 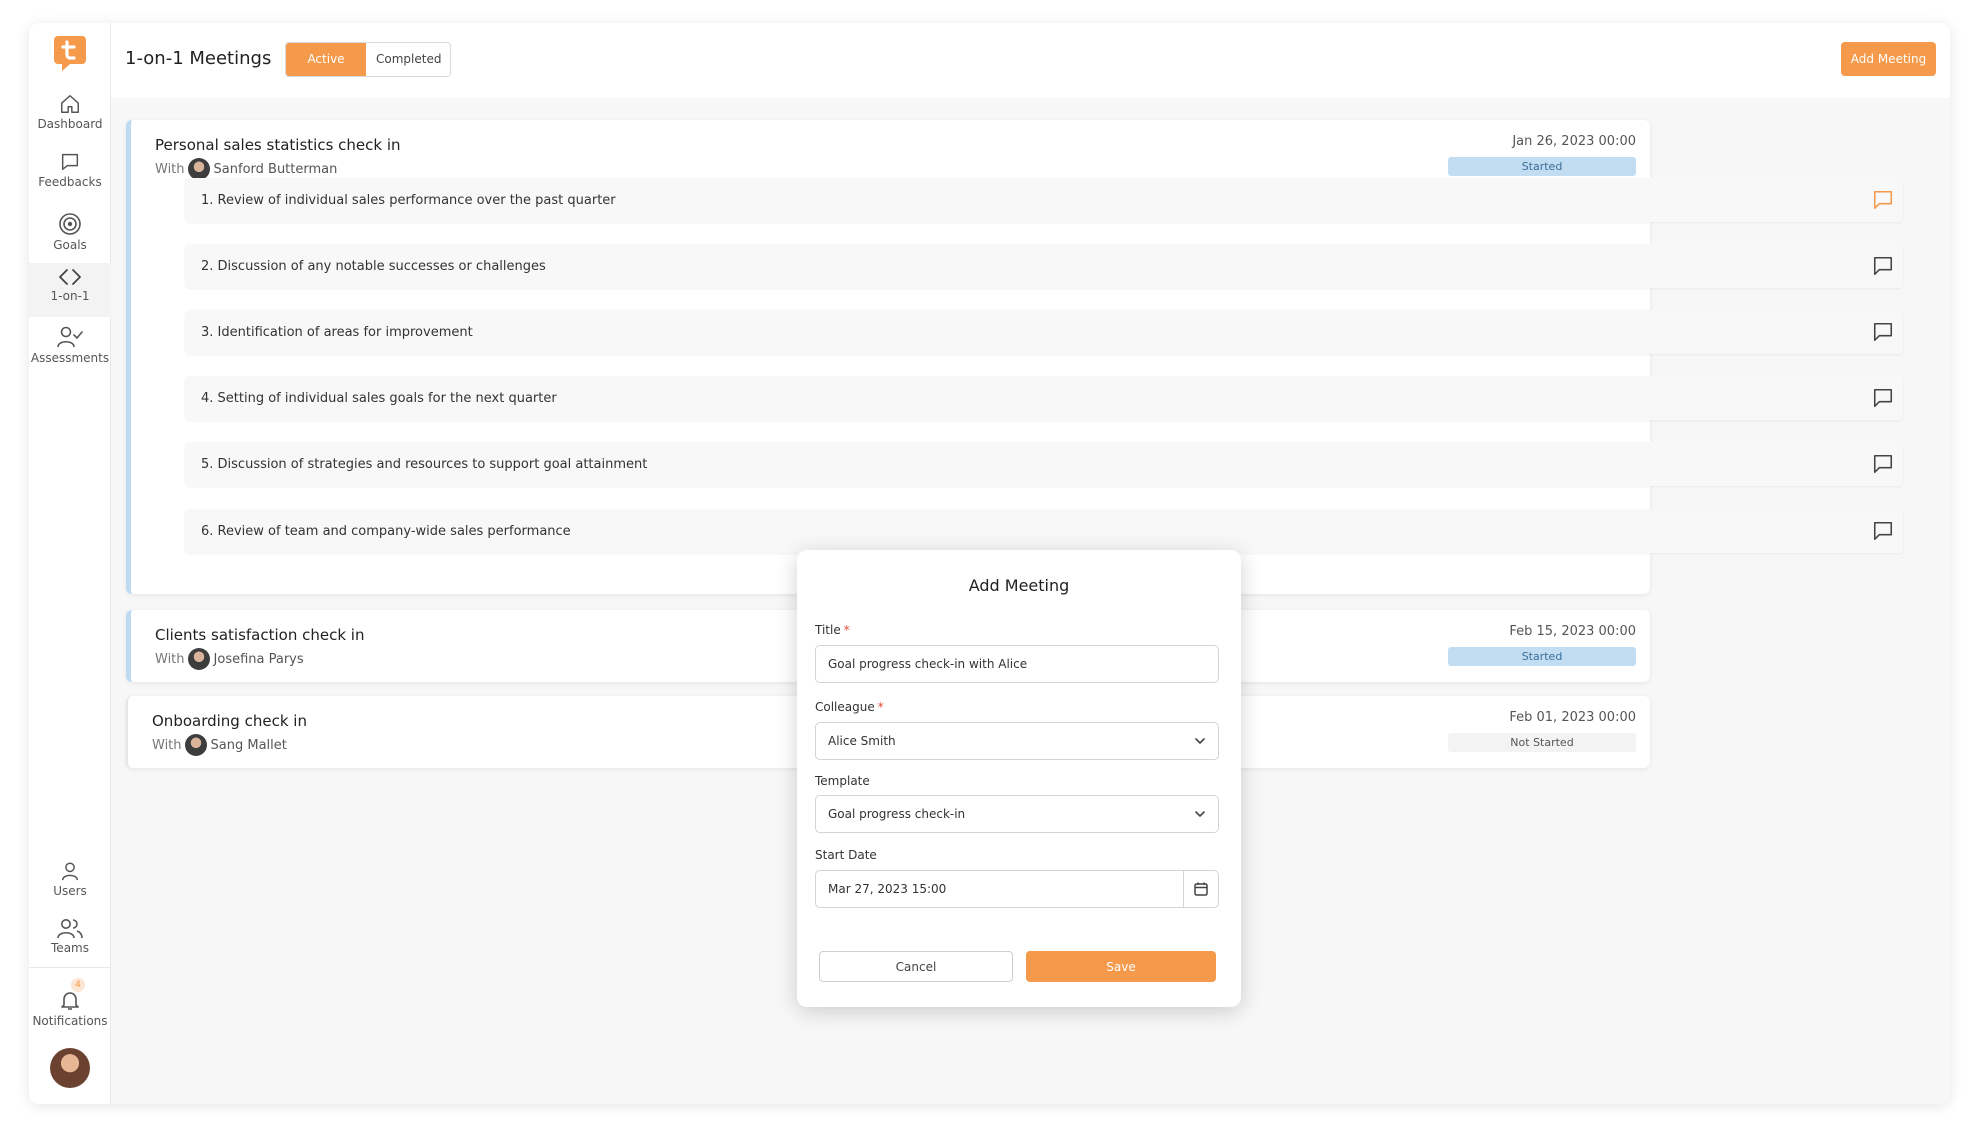 I want to click on meeting-participant: With Josefina Parys, so click(x=229, y=659).